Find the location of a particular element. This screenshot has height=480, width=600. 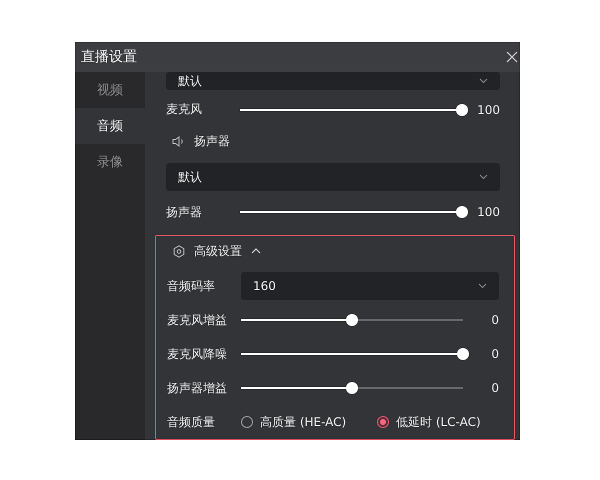

field-label: 音频质量 is located at coordinates (191, 422).